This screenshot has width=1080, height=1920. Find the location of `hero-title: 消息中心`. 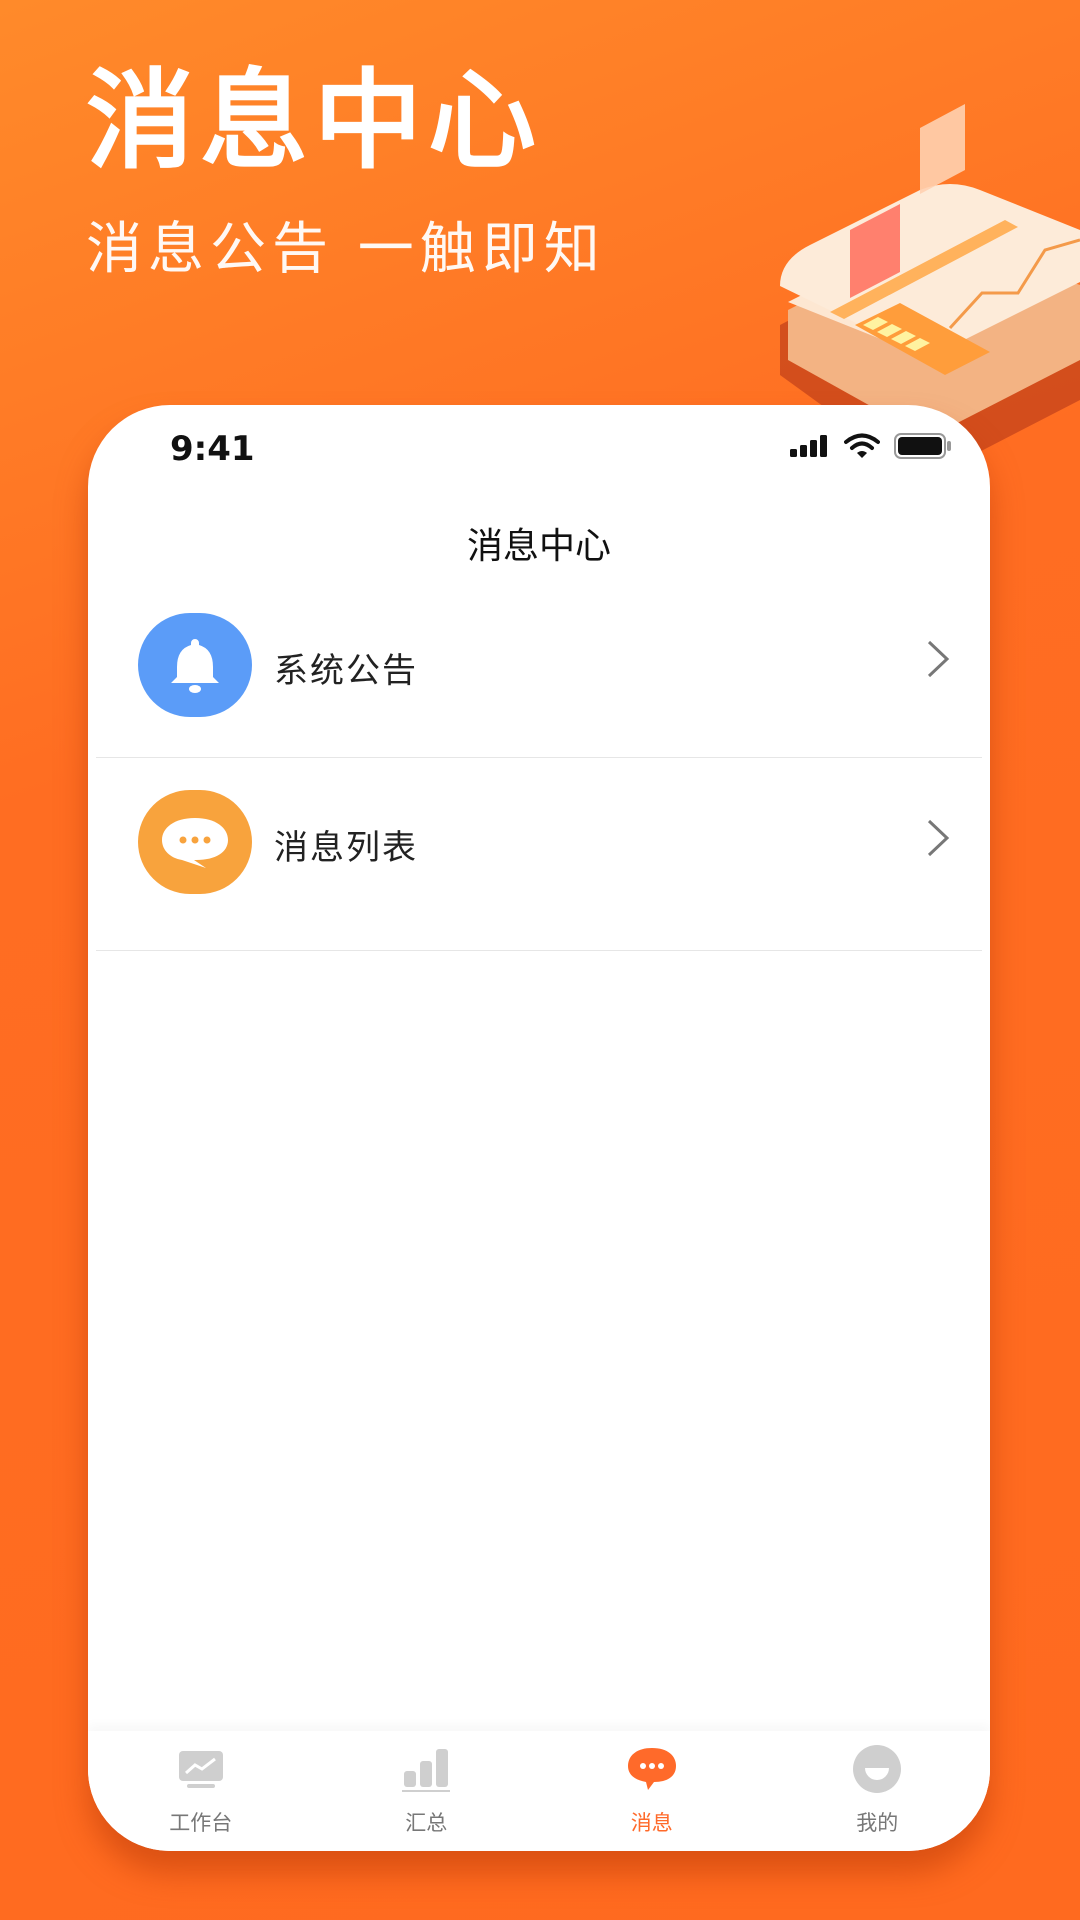

hero-title: 消息中心 is located at coordinates (314, 121).